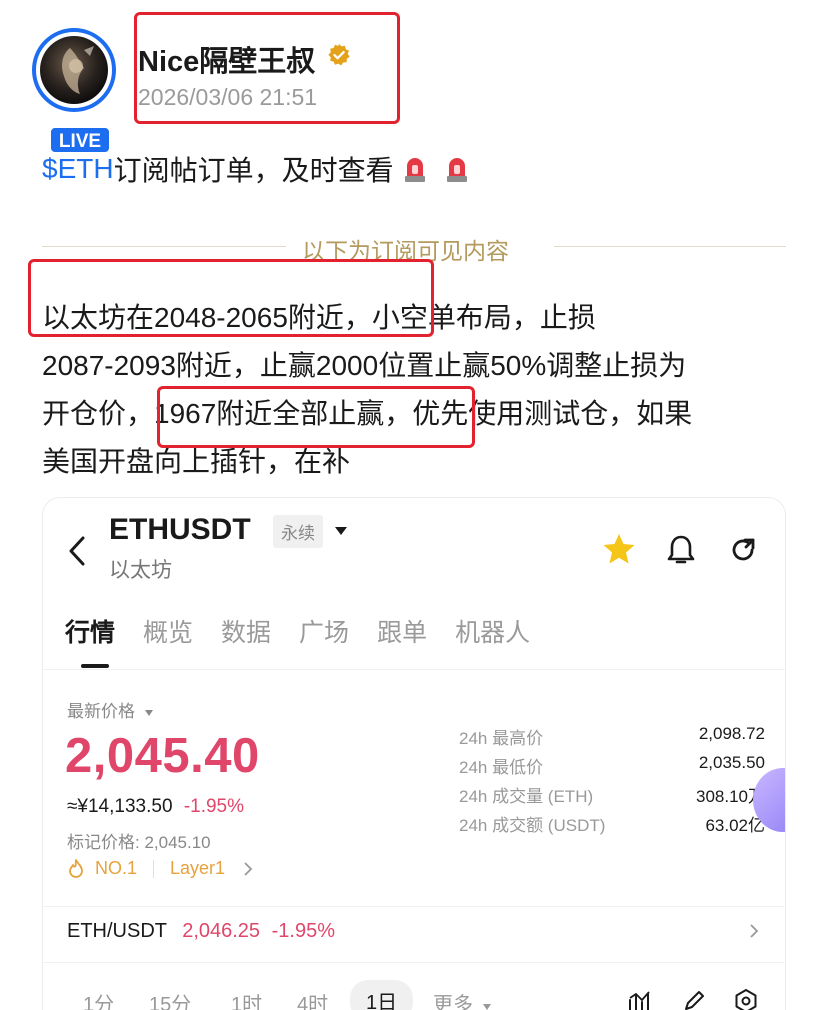  I want to click on stat-value: 2,098.72, so click(731, 733).